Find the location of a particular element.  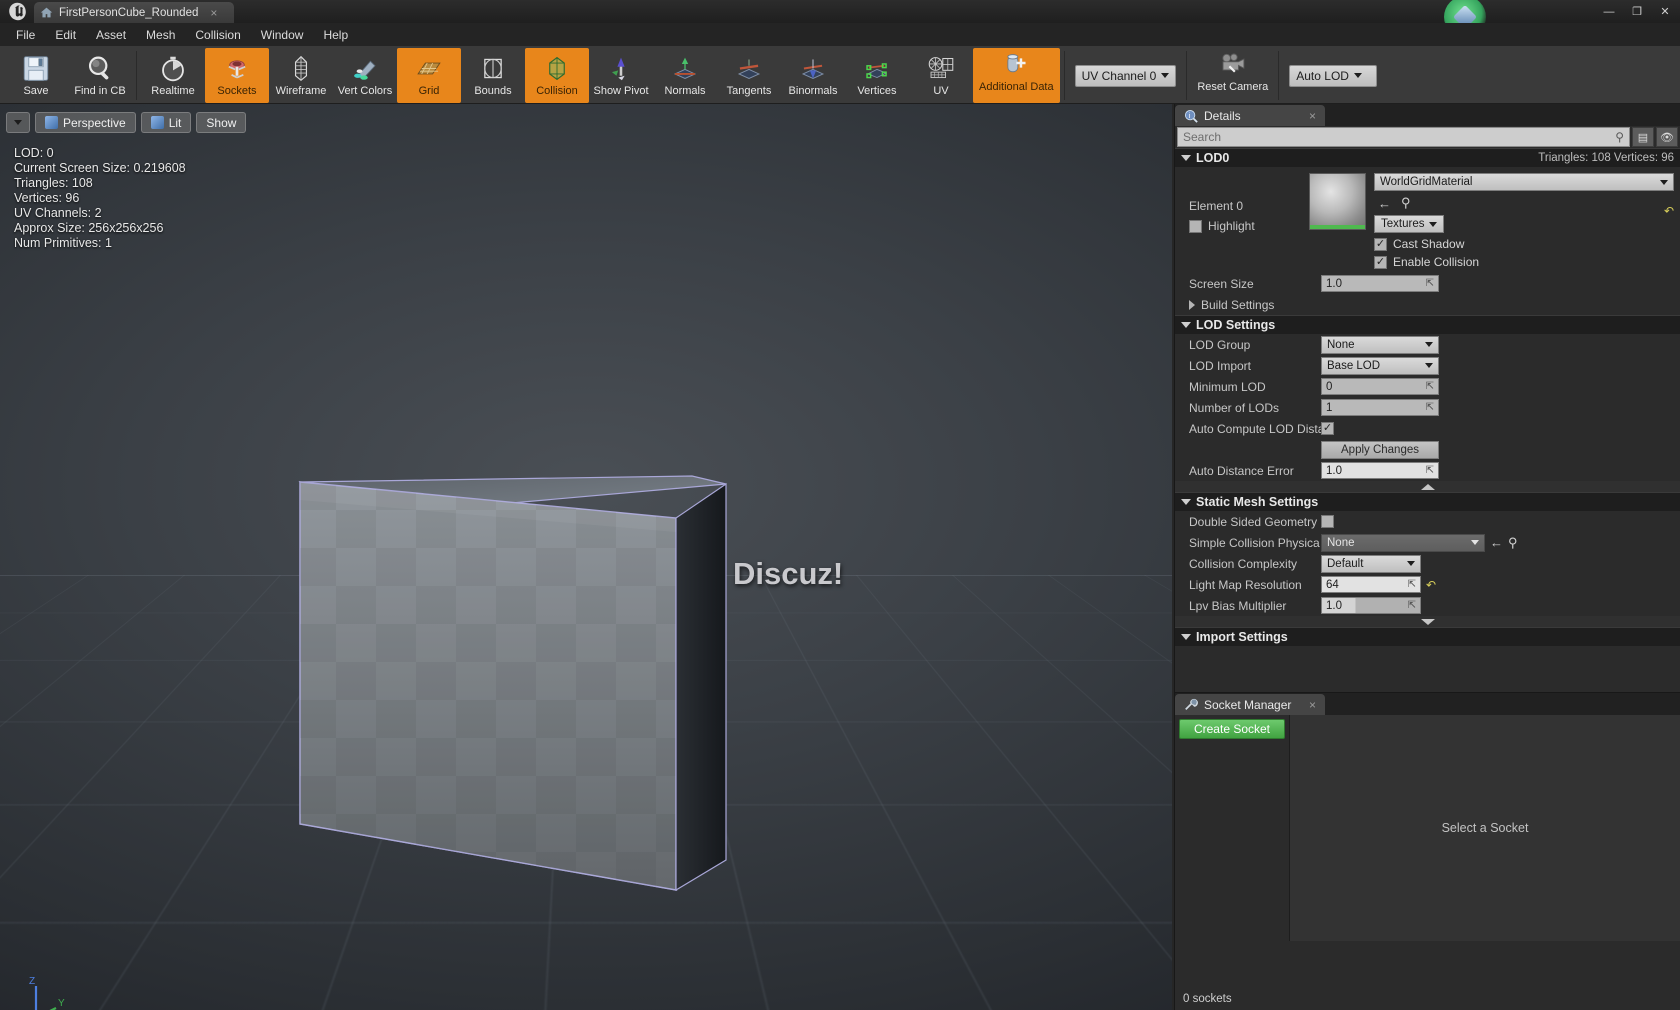

simple-collision-physical-material-select: None is located at coordinates (1403, 542).